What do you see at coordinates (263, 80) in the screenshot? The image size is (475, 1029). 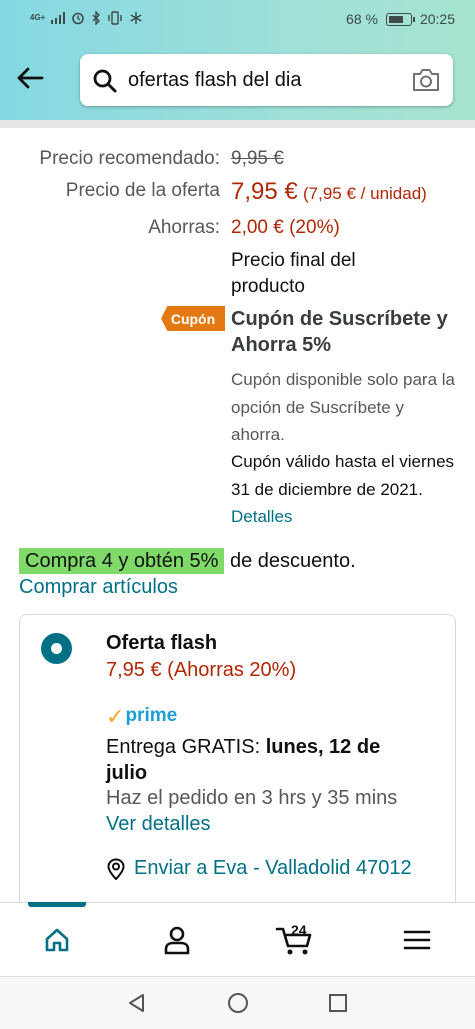 I see `search-input` at bounding box center [263, 80].